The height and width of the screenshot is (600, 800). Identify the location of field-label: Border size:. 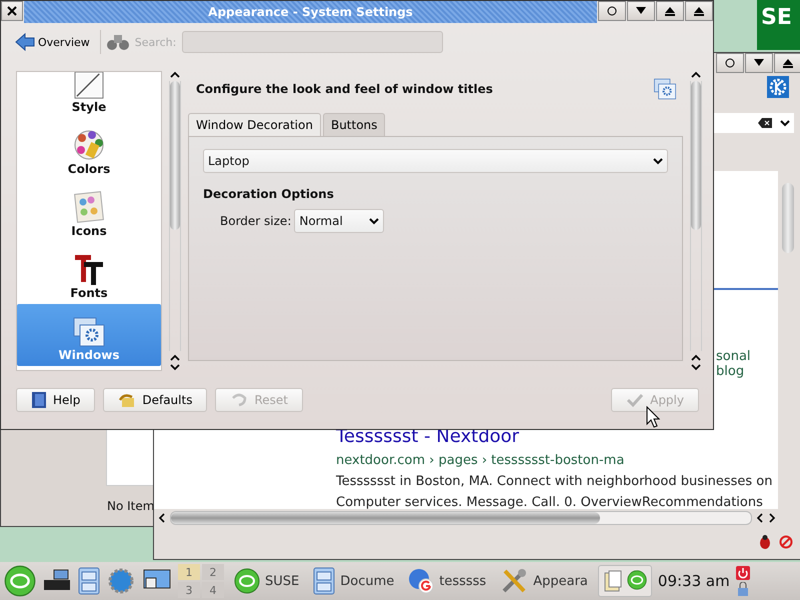
(256, 221).